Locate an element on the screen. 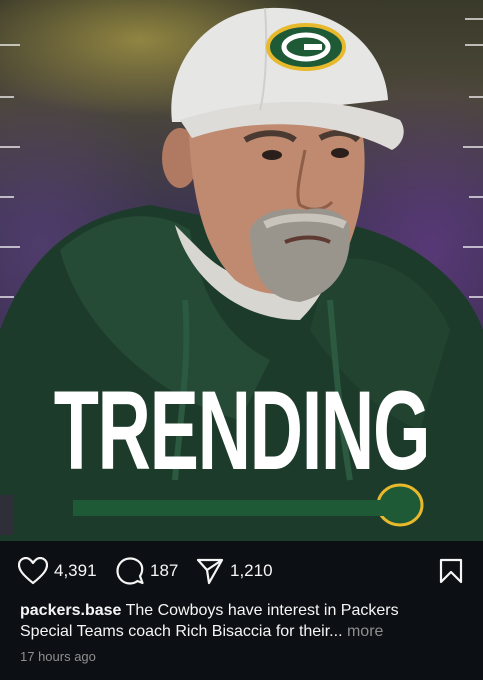  bookmark-icon is located at coordinates (451, 571).